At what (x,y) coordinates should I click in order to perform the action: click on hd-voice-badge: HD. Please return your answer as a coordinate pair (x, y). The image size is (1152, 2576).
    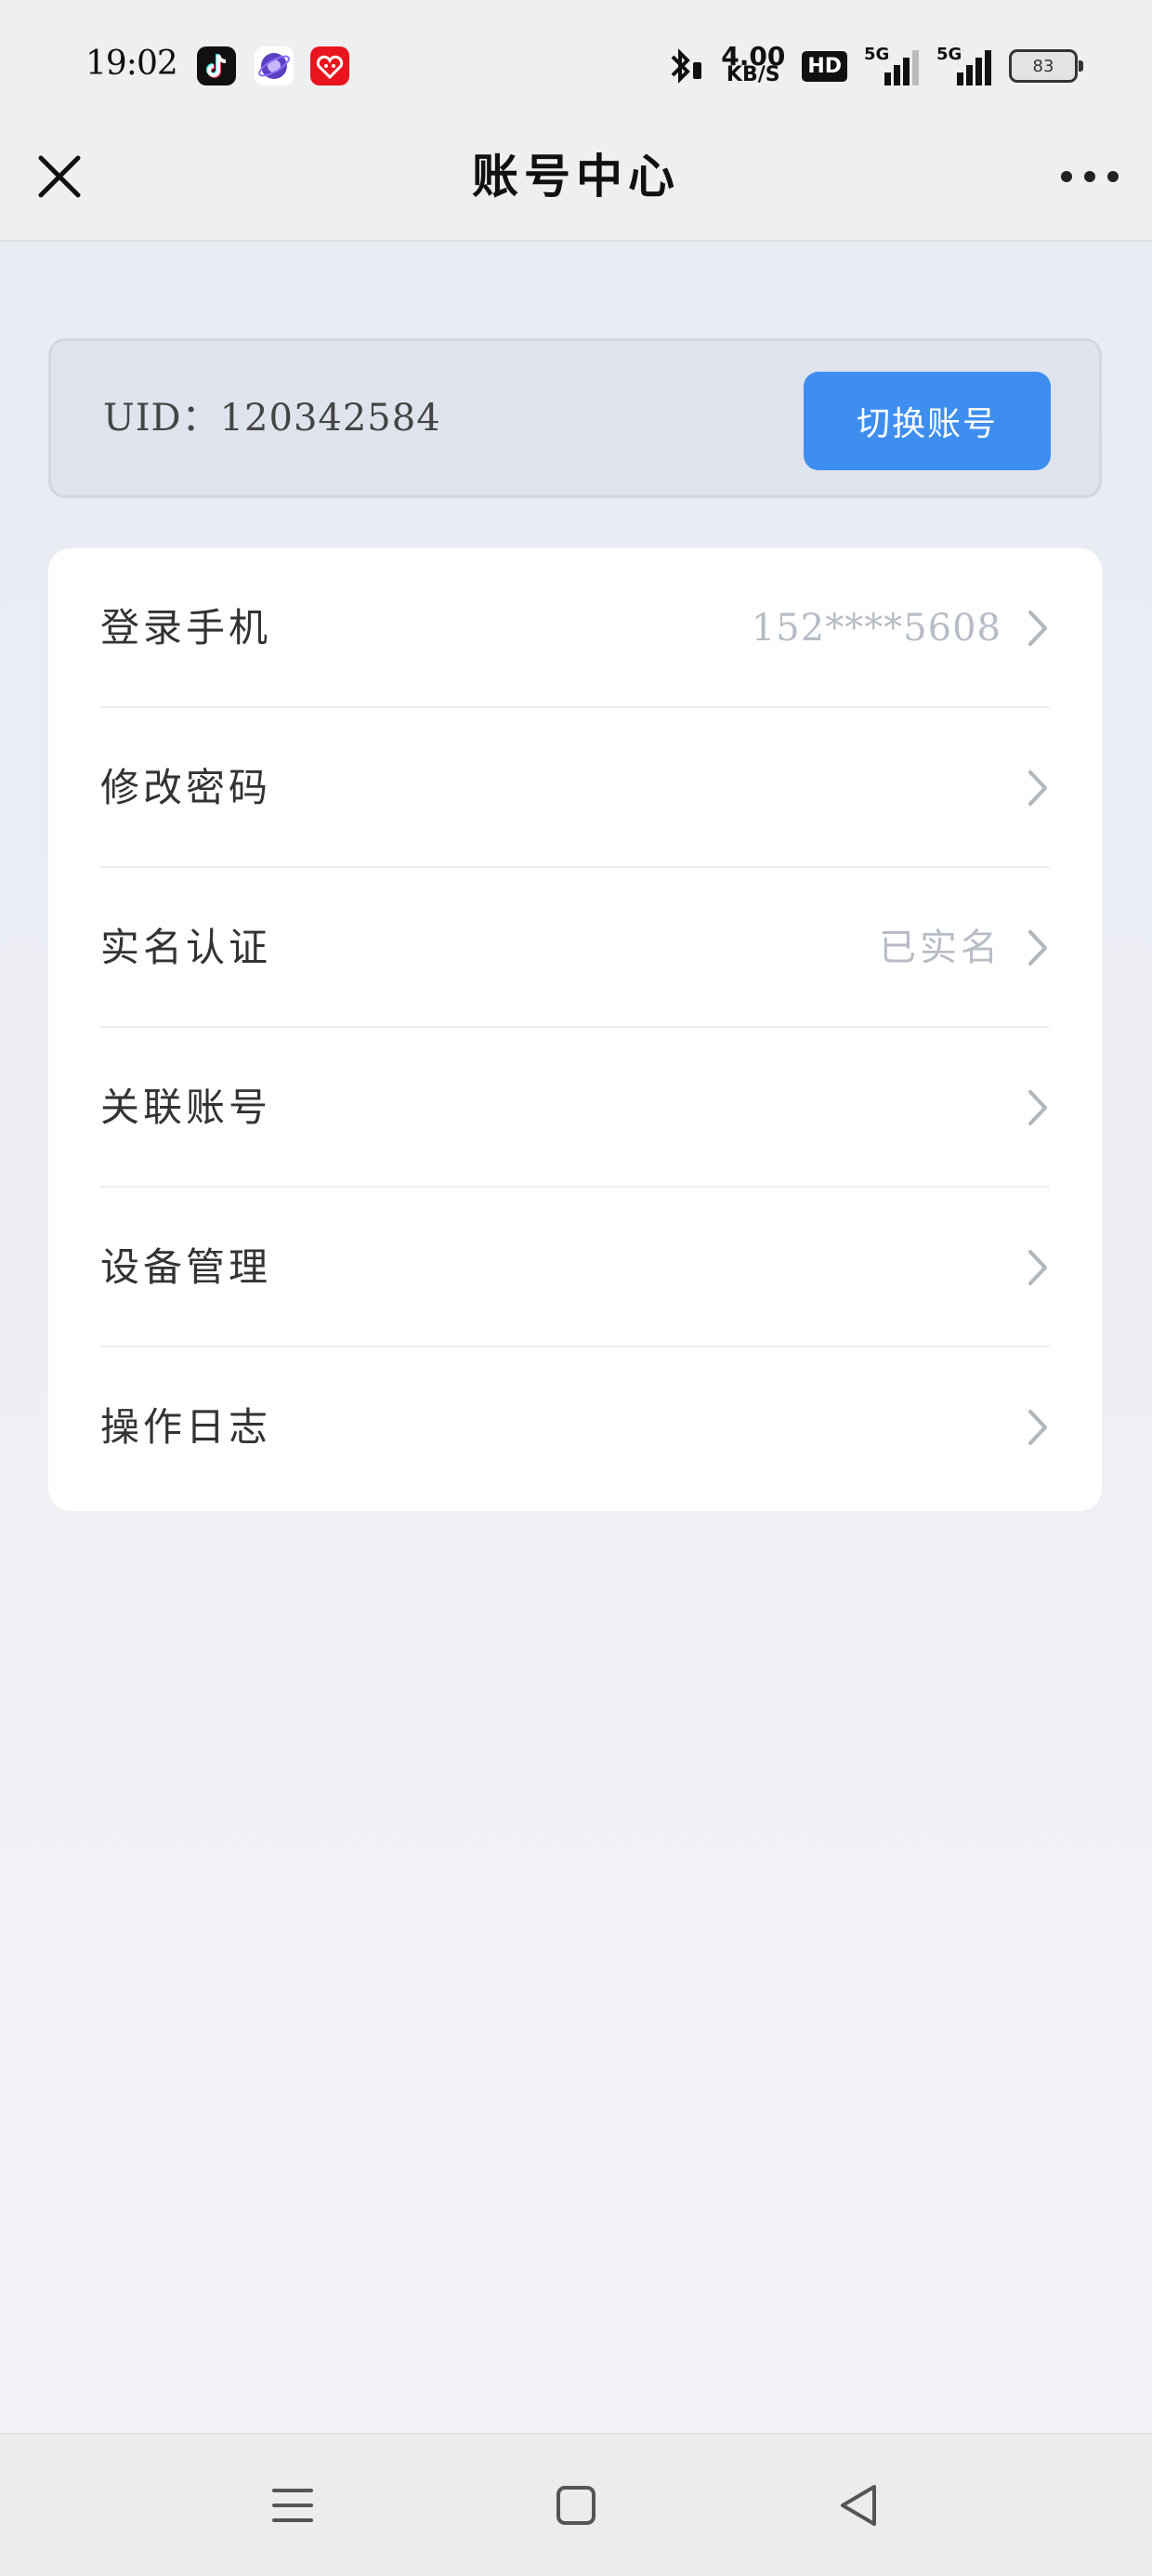
    Looking at the image, I should click on (824, 66).